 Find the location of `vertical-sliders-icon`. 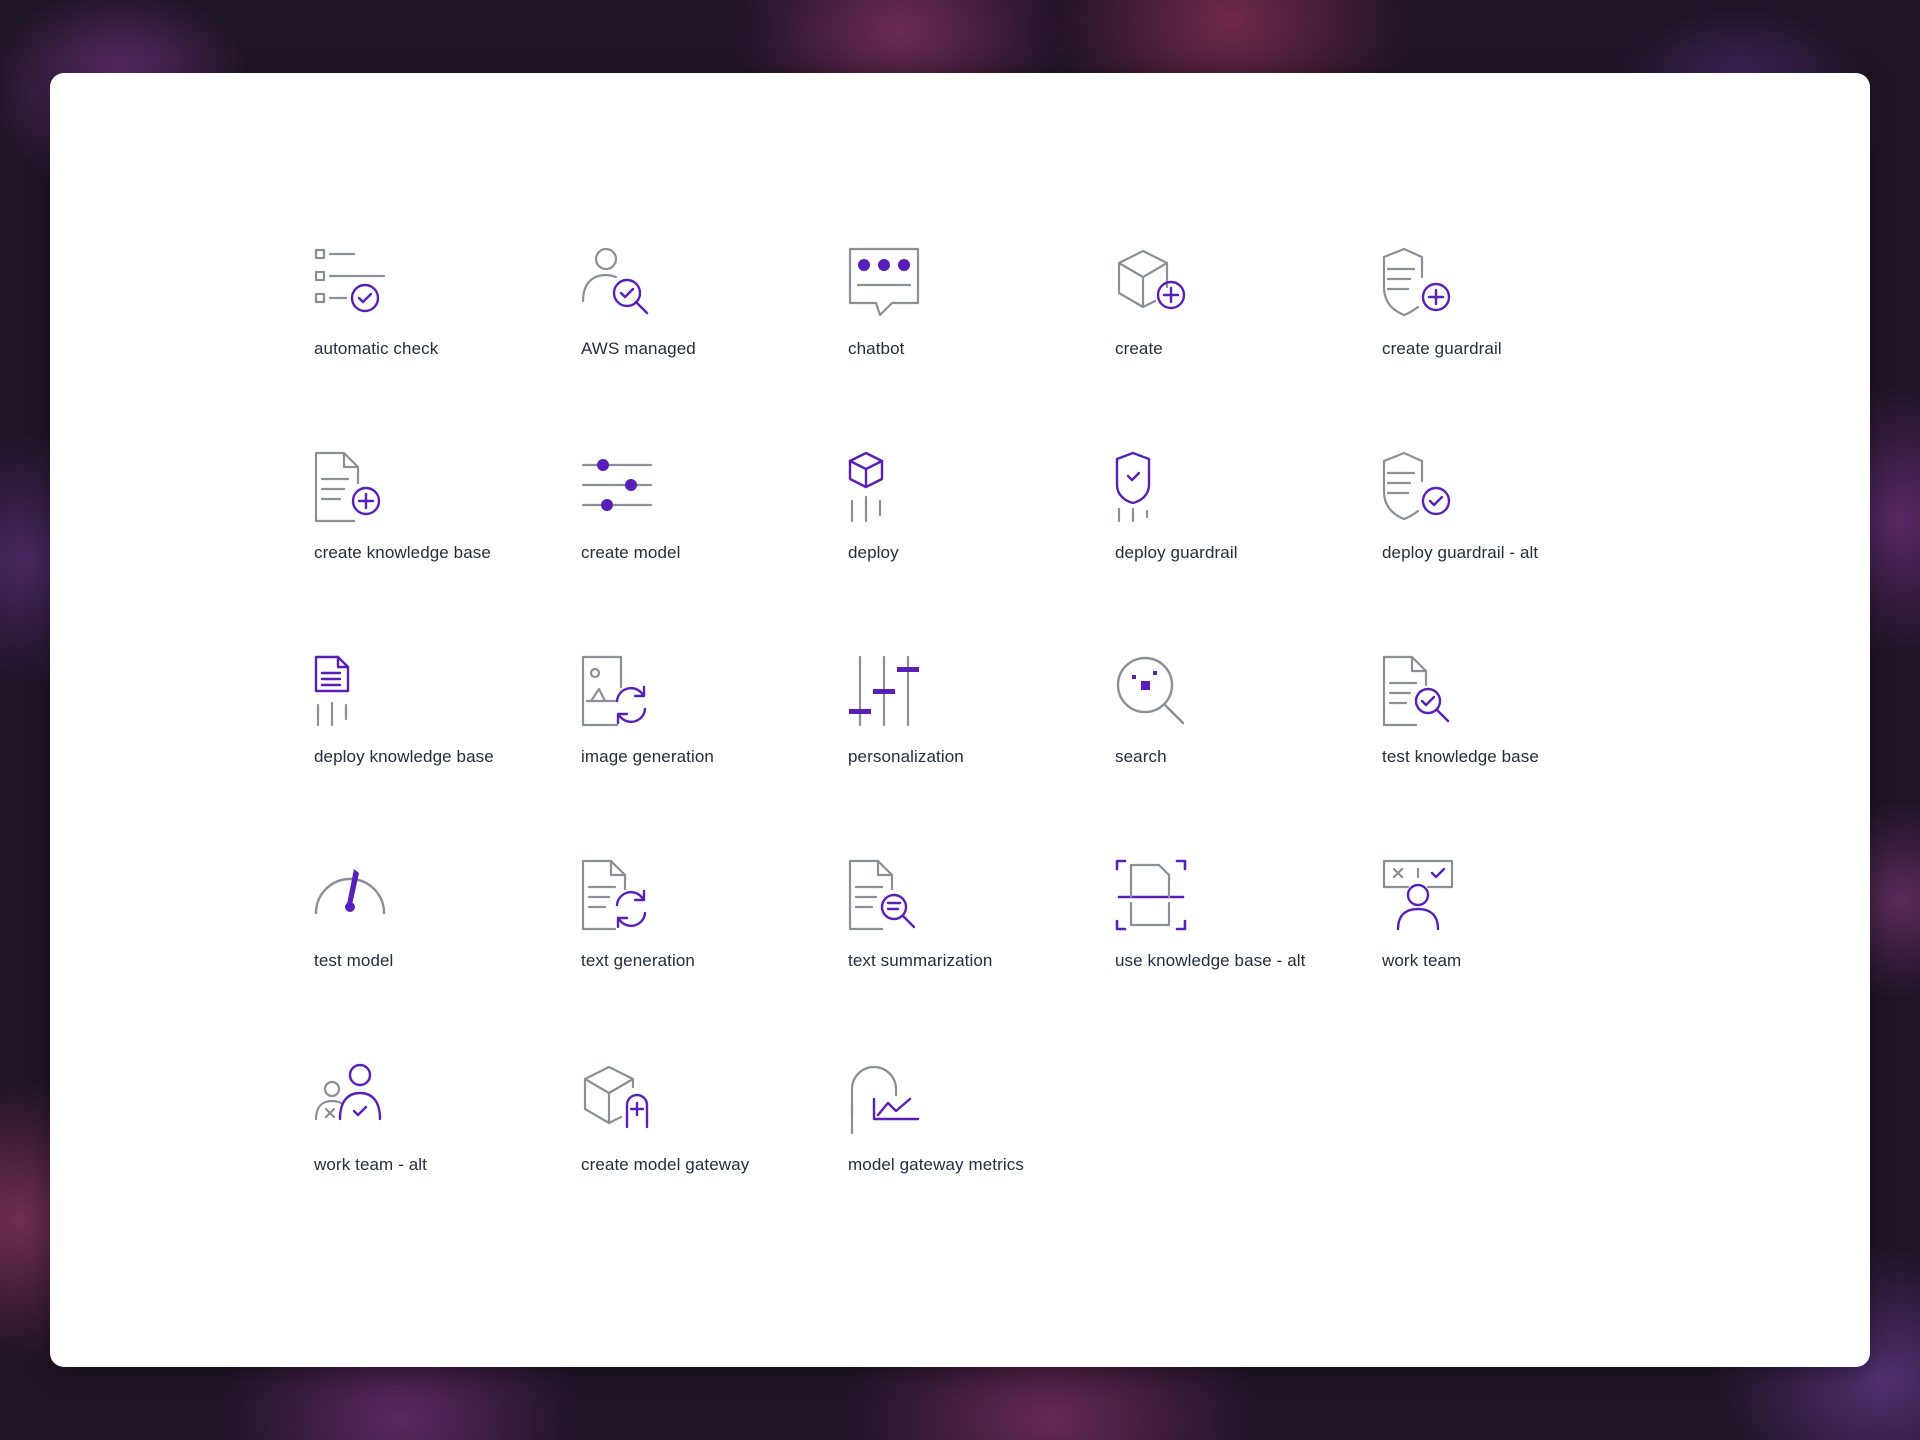

vertical-sliders-icon is located at coordinates (884, 691).